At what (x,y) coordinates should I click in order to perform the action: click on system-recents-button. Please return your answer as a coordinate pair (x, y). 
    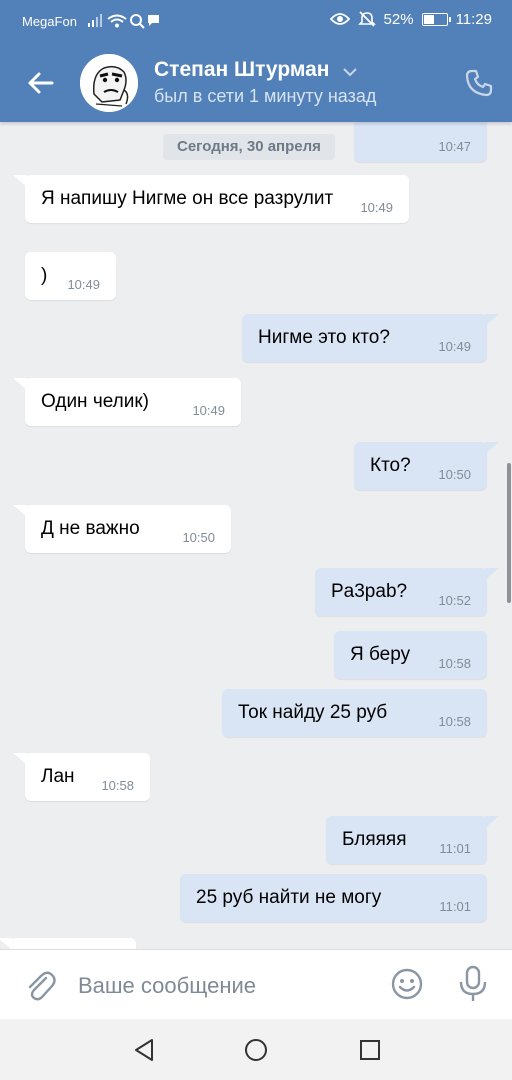
    Looking at the image, I should click on (370, 1050).